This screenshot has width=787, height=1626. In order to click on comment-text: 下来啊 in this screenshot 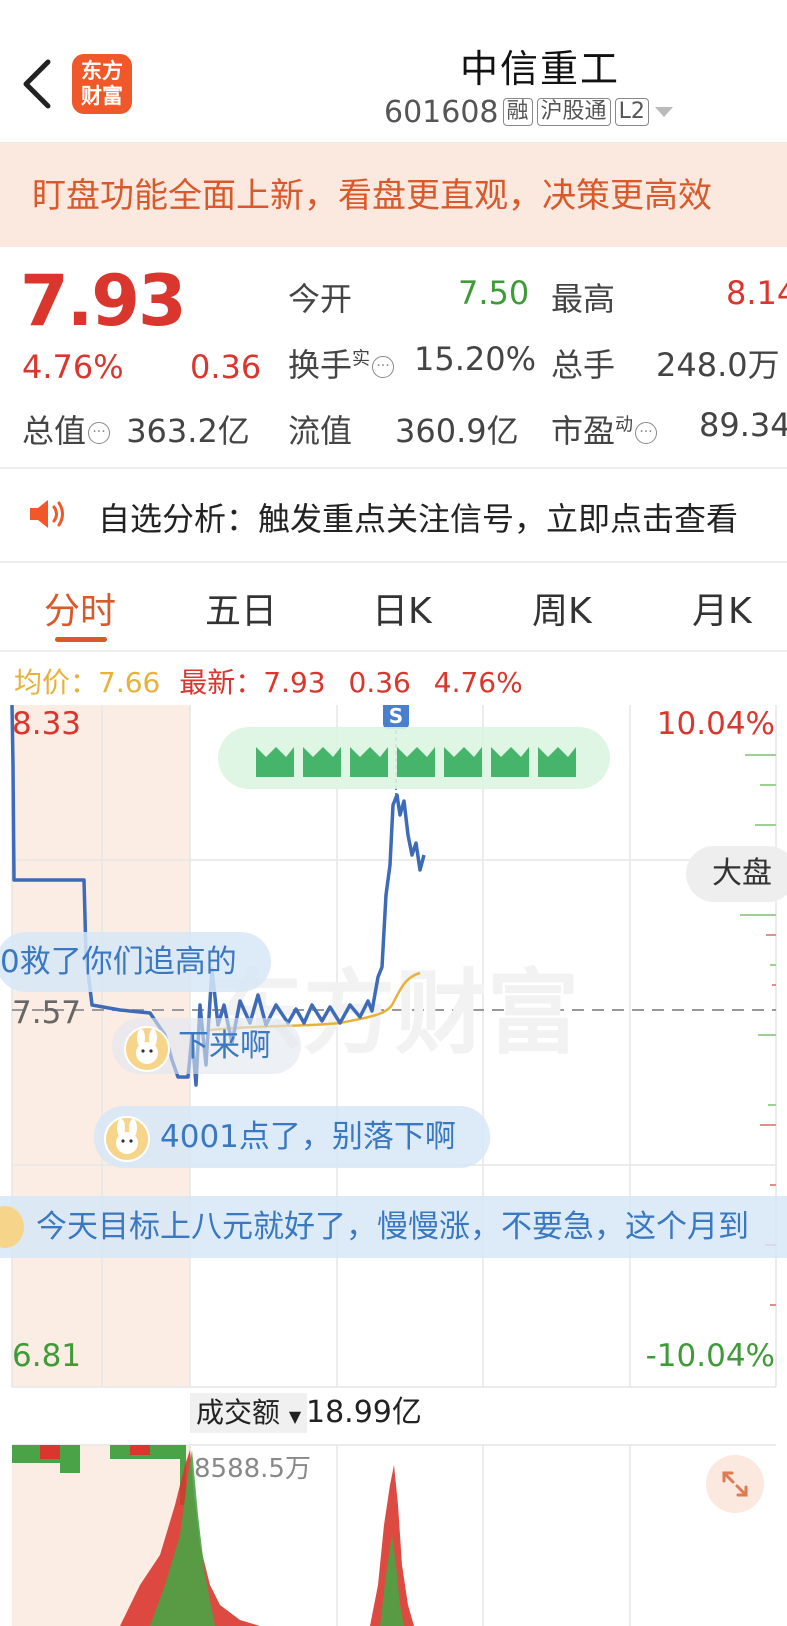, I will do `click(224, 1046)`.